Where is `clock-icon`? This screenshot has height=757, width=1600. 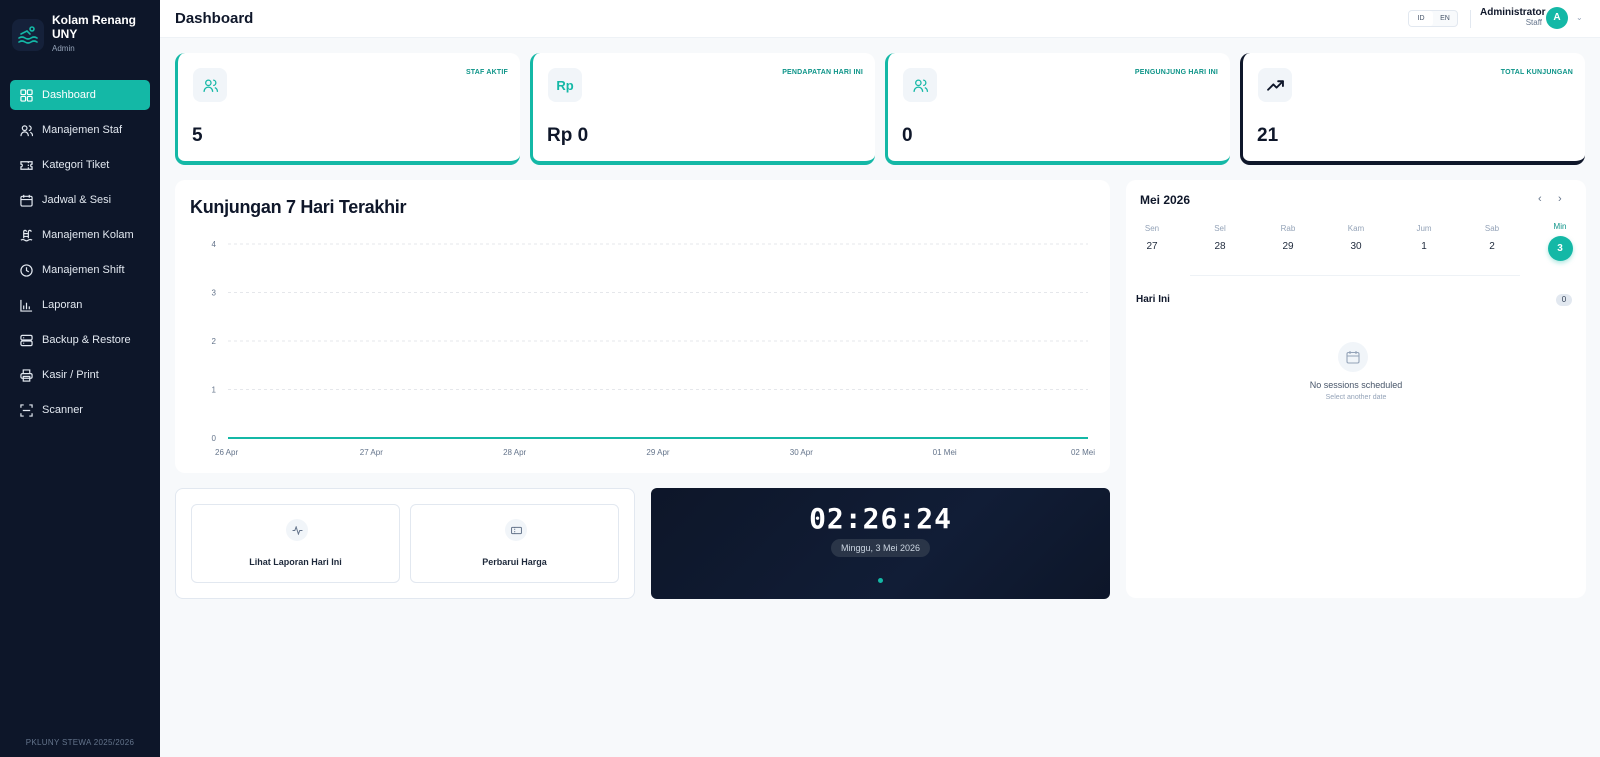 clock-icon is located at coordinates (26, 270).